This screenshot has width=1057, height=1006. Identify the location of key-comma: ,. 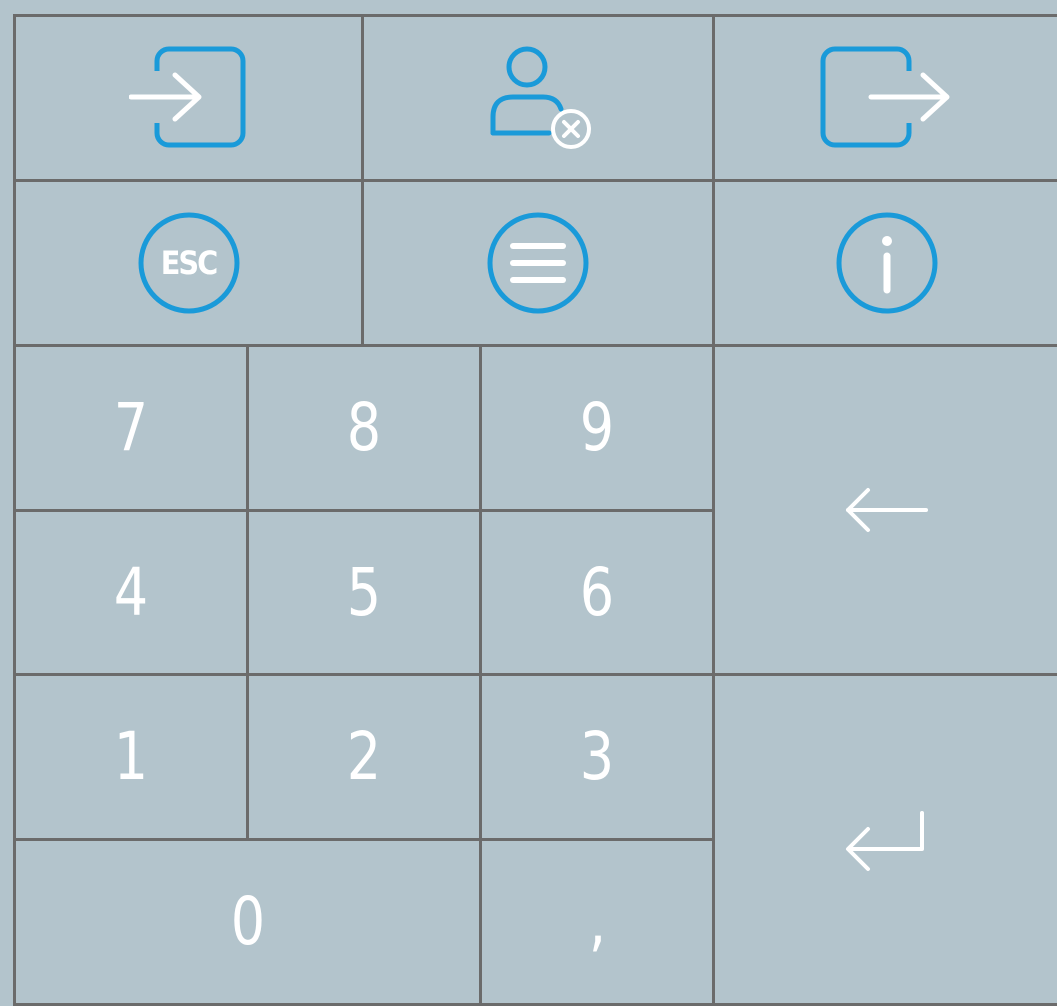
(597, 922).